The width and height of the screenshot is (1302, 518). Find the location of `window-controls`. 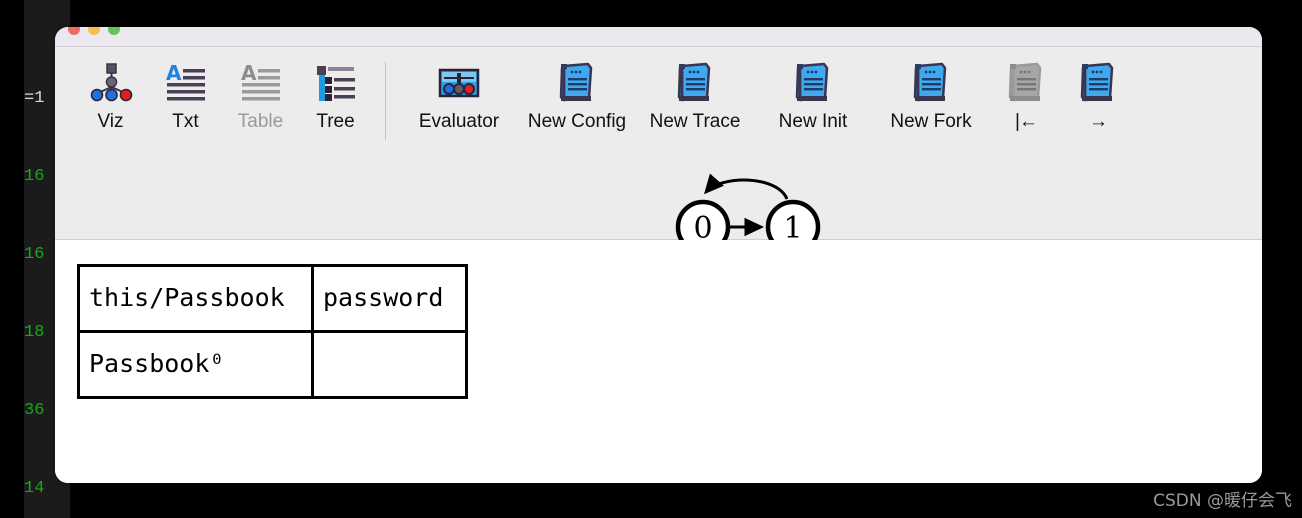

window-controls is located at coordinates (94, 31).